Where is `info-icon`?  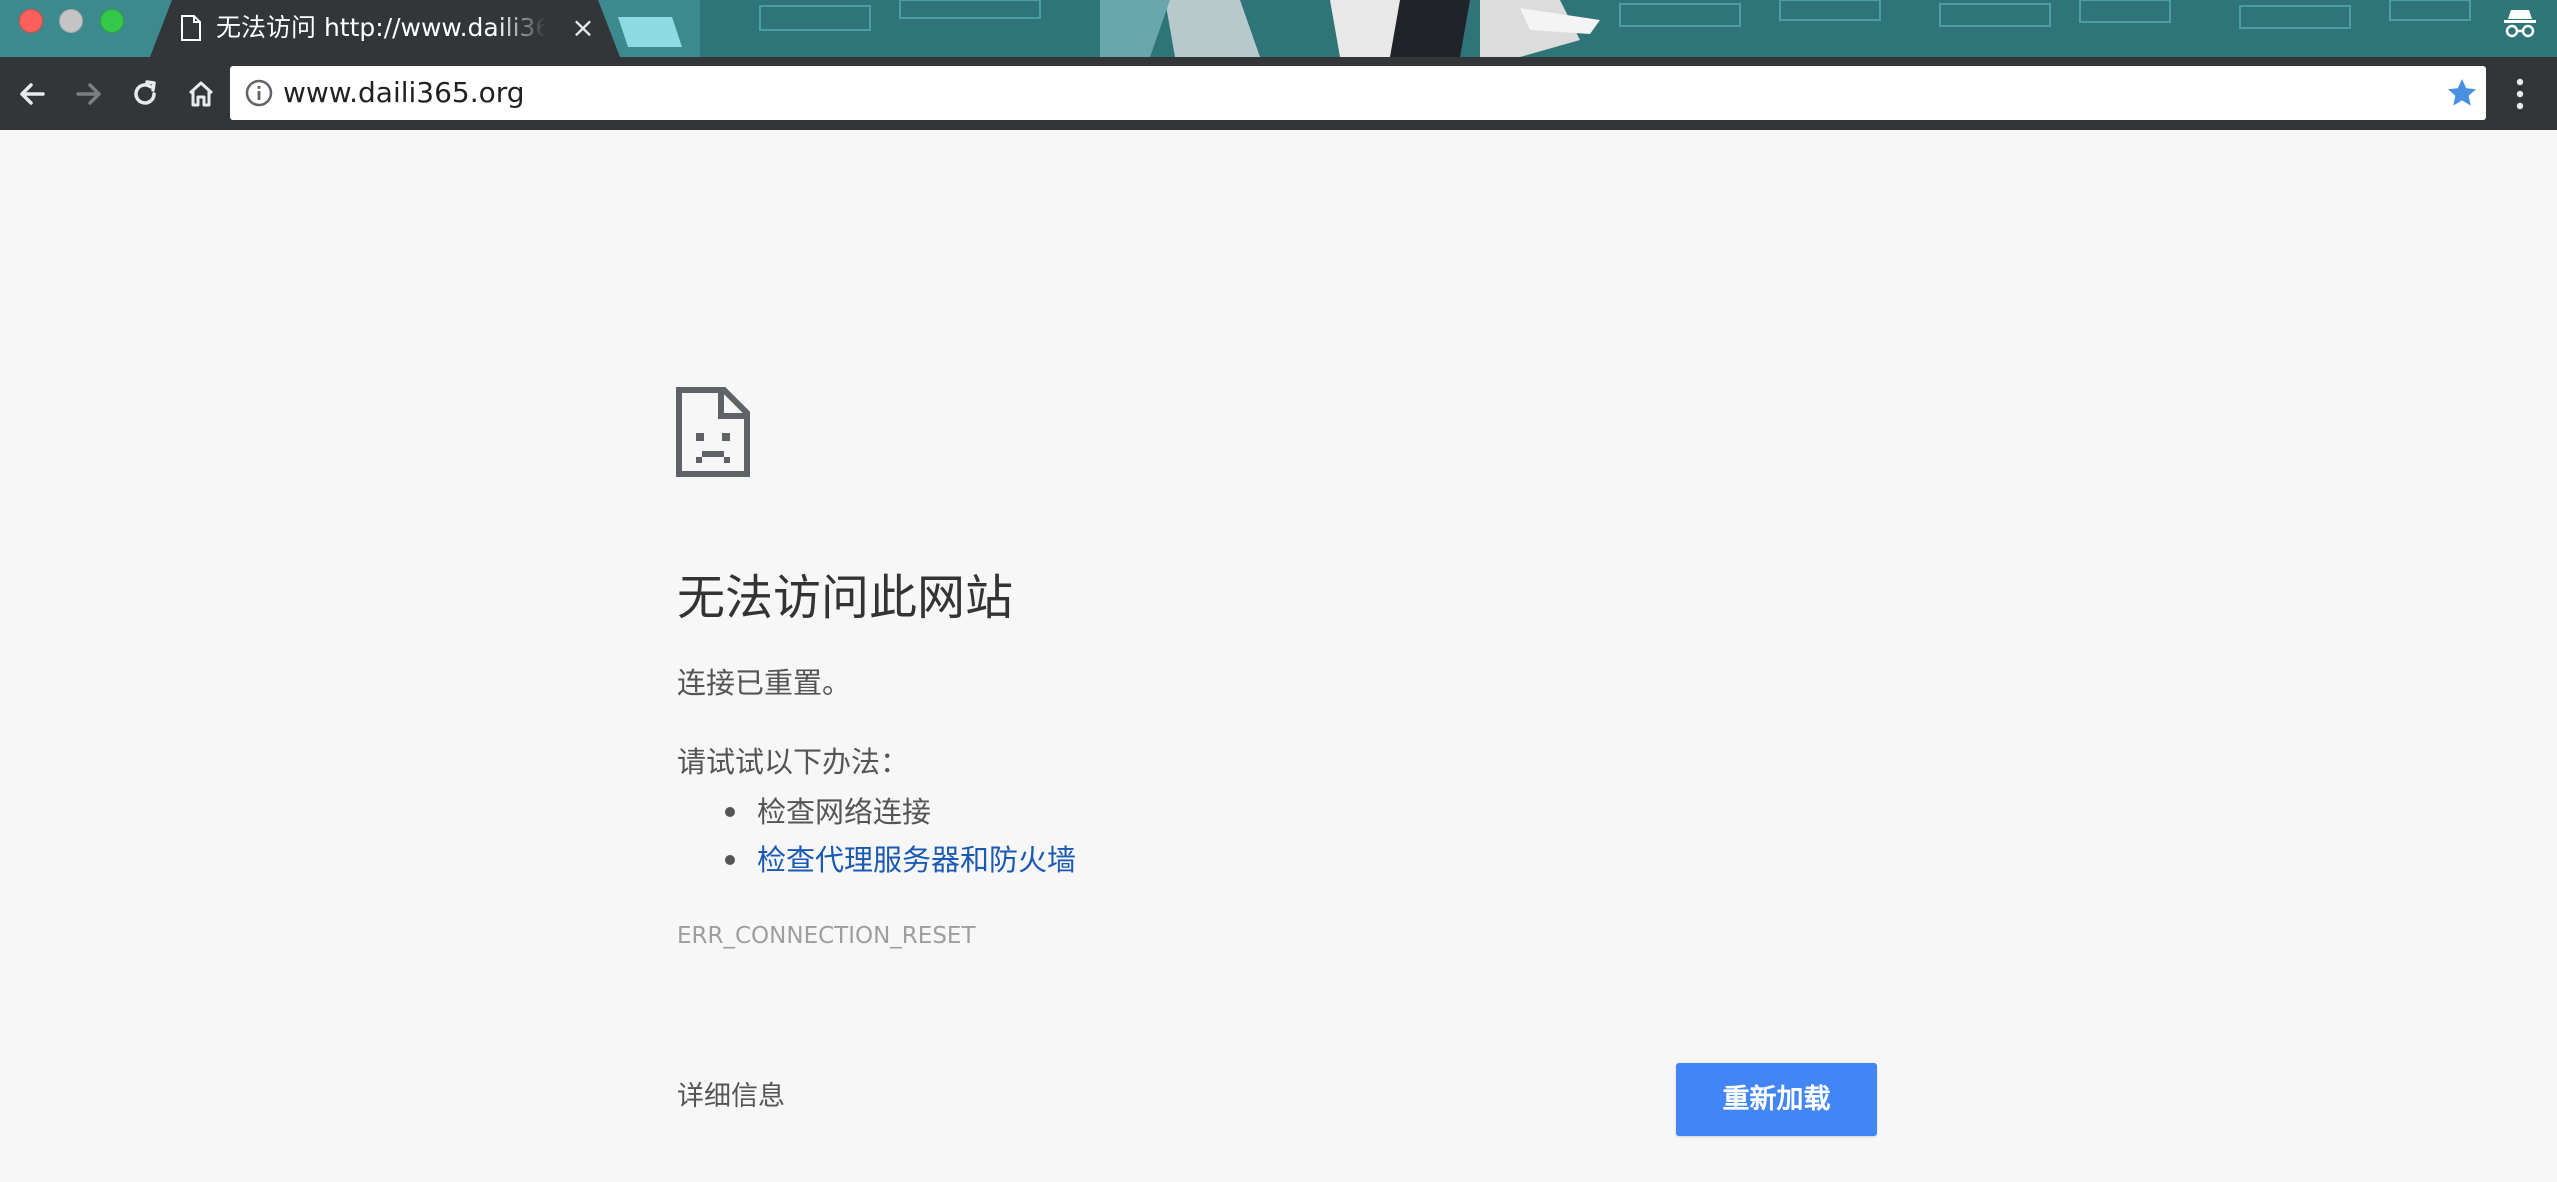 info-icon is located at coordinates (259, 93).